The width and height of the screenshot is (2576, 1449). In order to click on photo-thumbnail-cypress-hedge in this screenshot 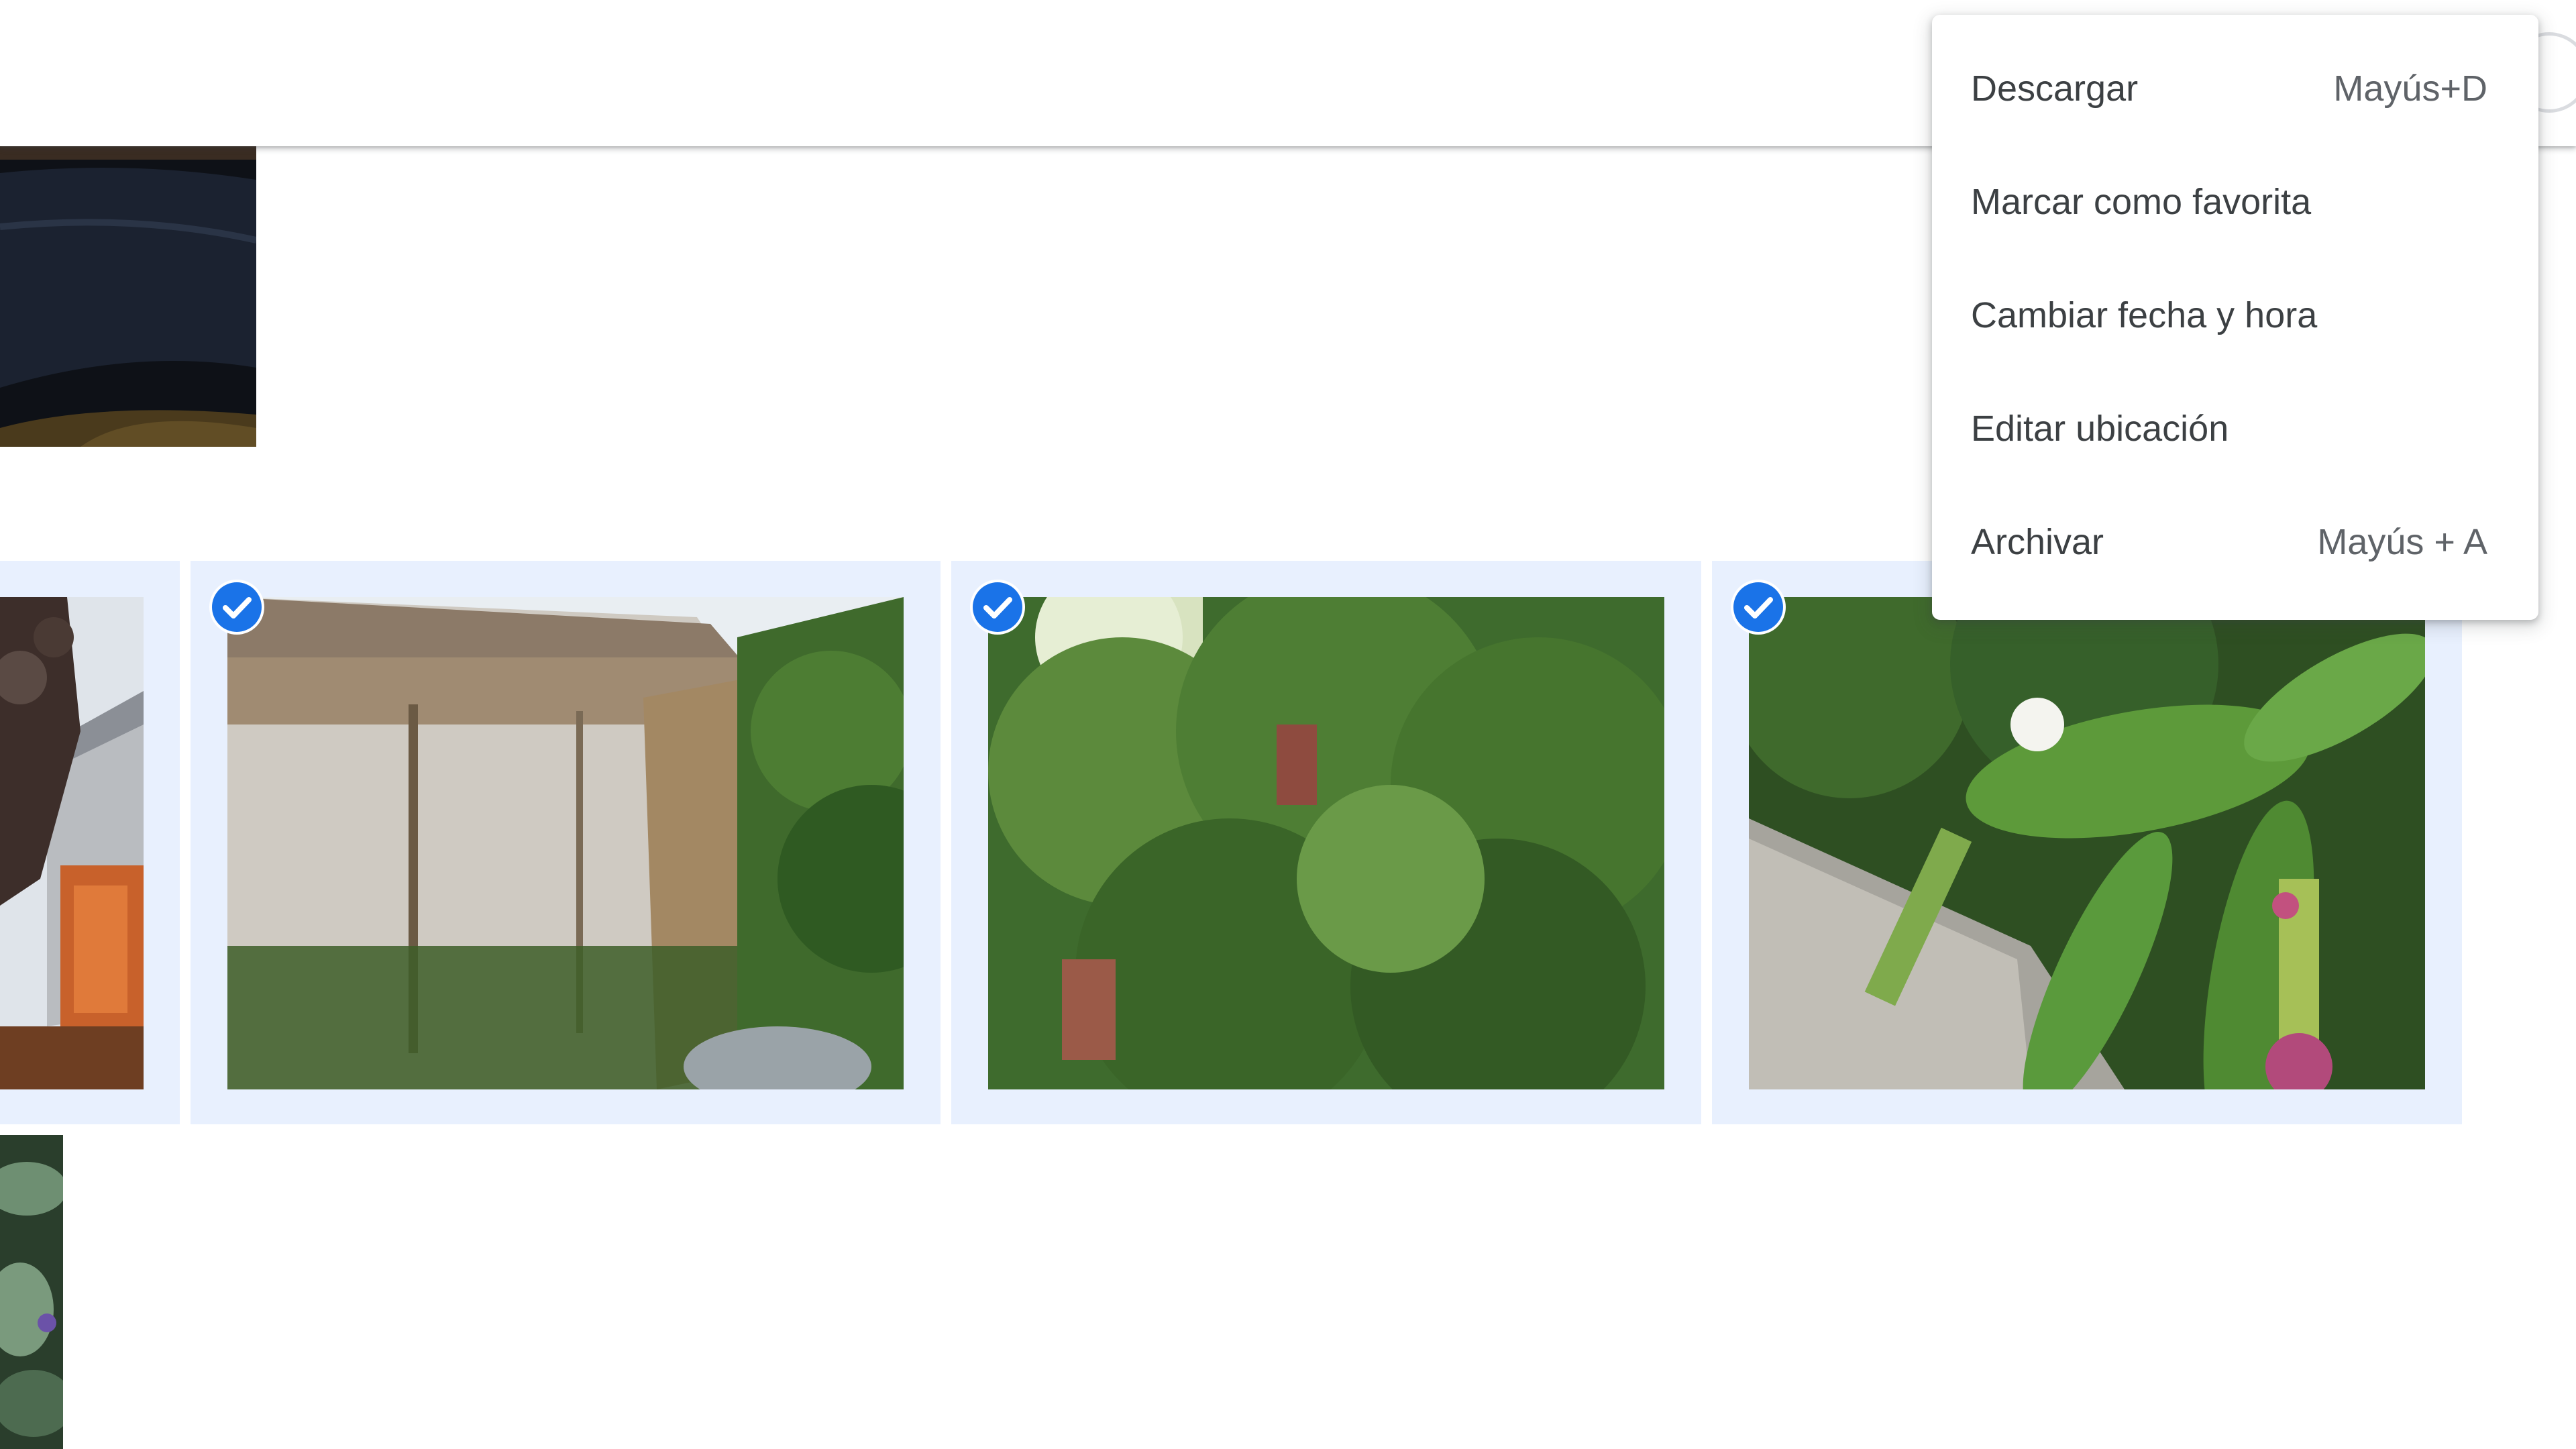, I will do `click(1326, 843)`.